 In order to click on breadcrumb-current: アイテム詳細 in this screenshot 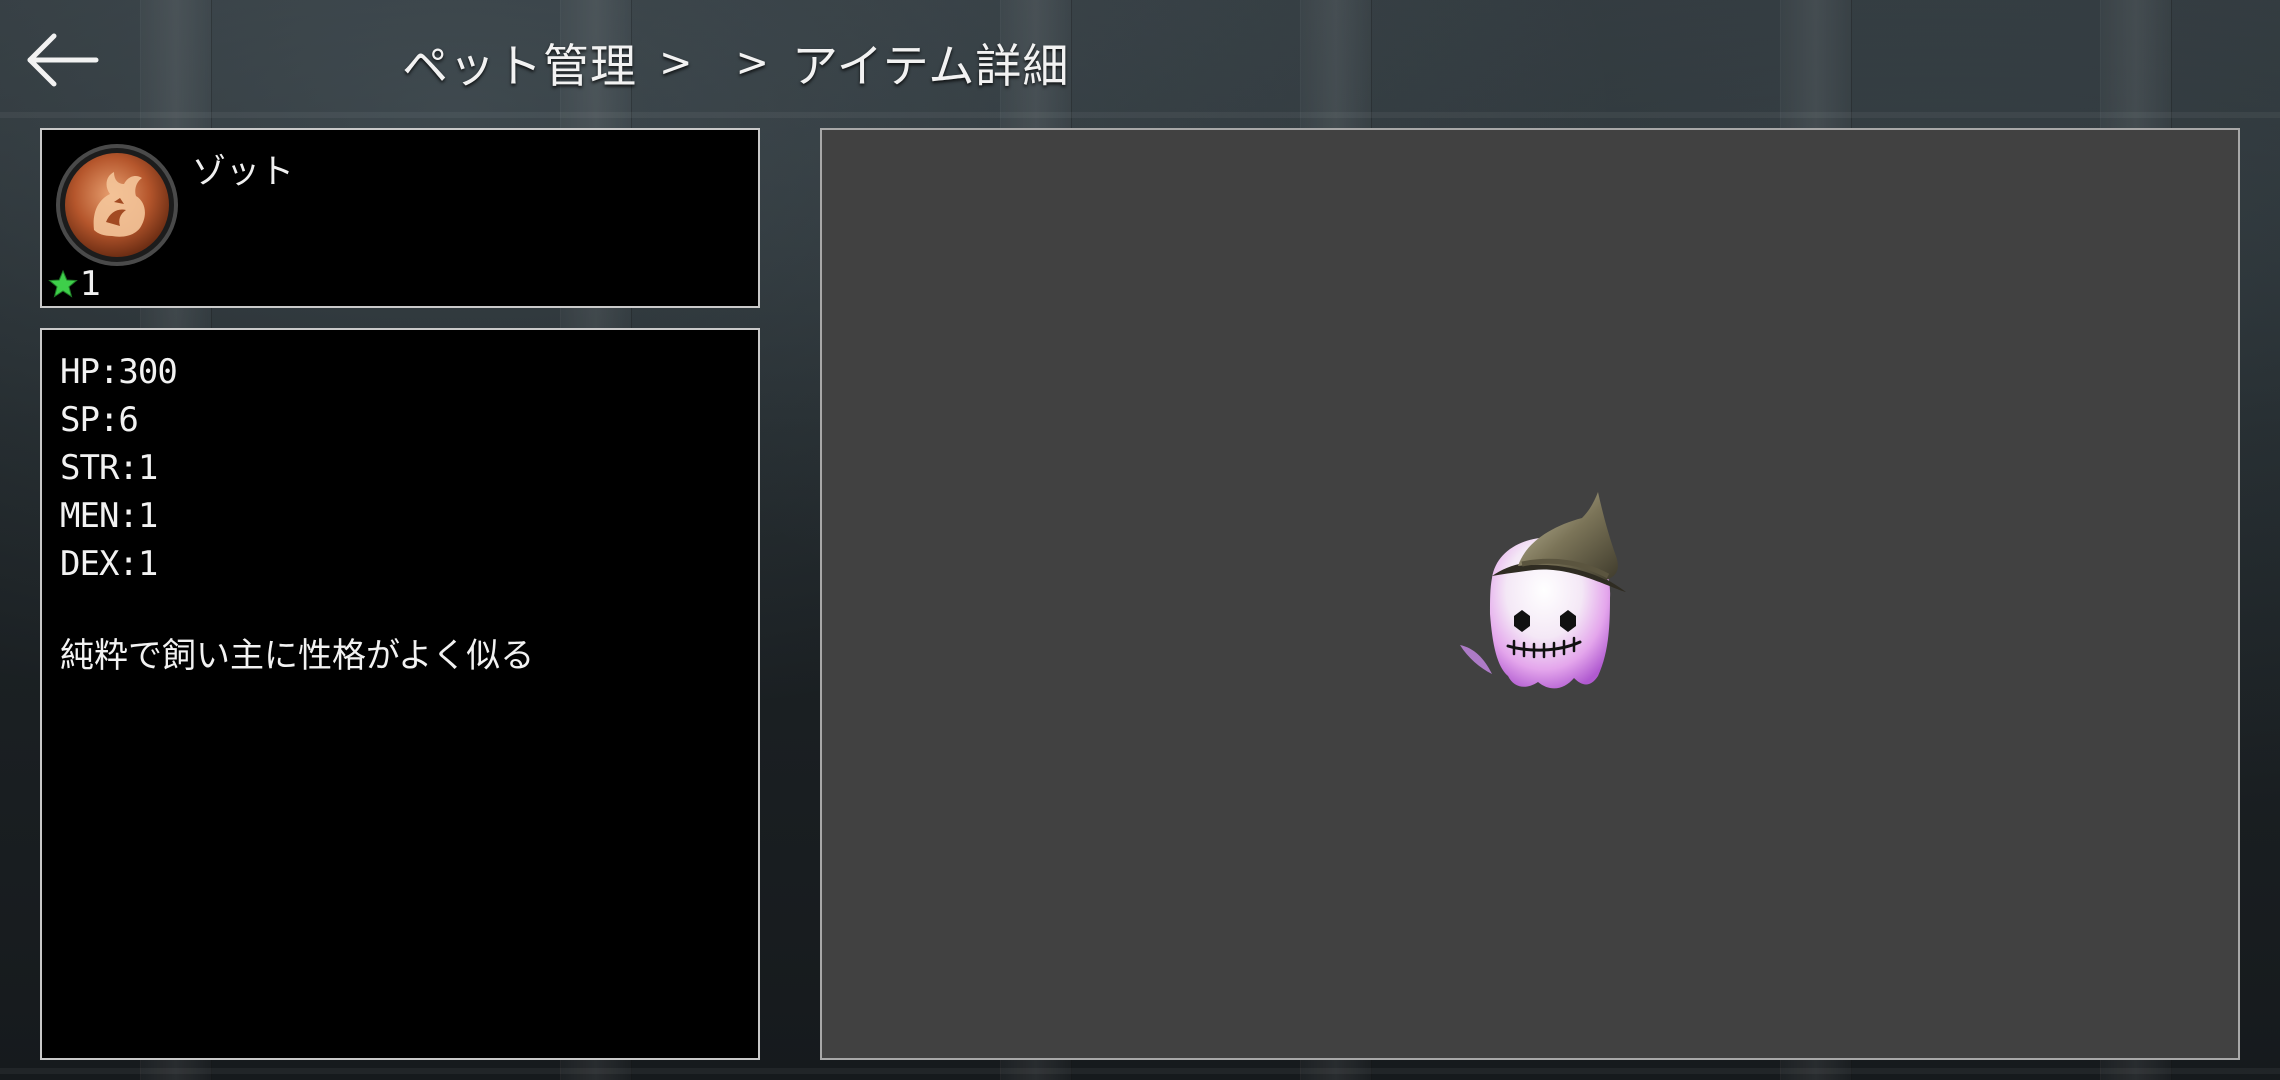, I will do `click(931, 66)`.